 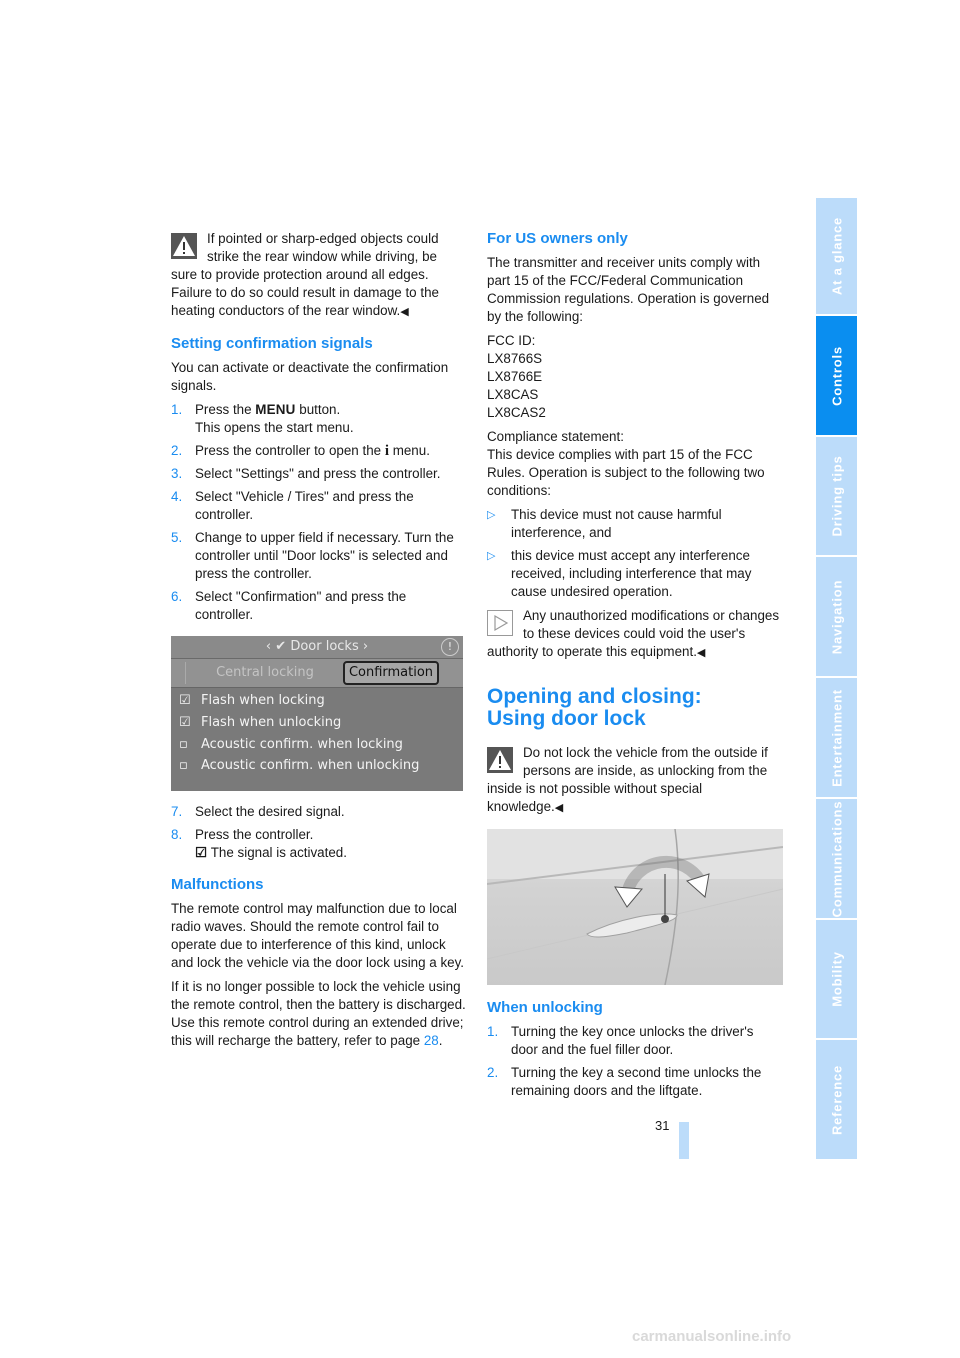 What do you see at coordinates (557, 238) in the screenshot?
I see `heading-us-owners: For US owners only` at bounding box center [557, 238].